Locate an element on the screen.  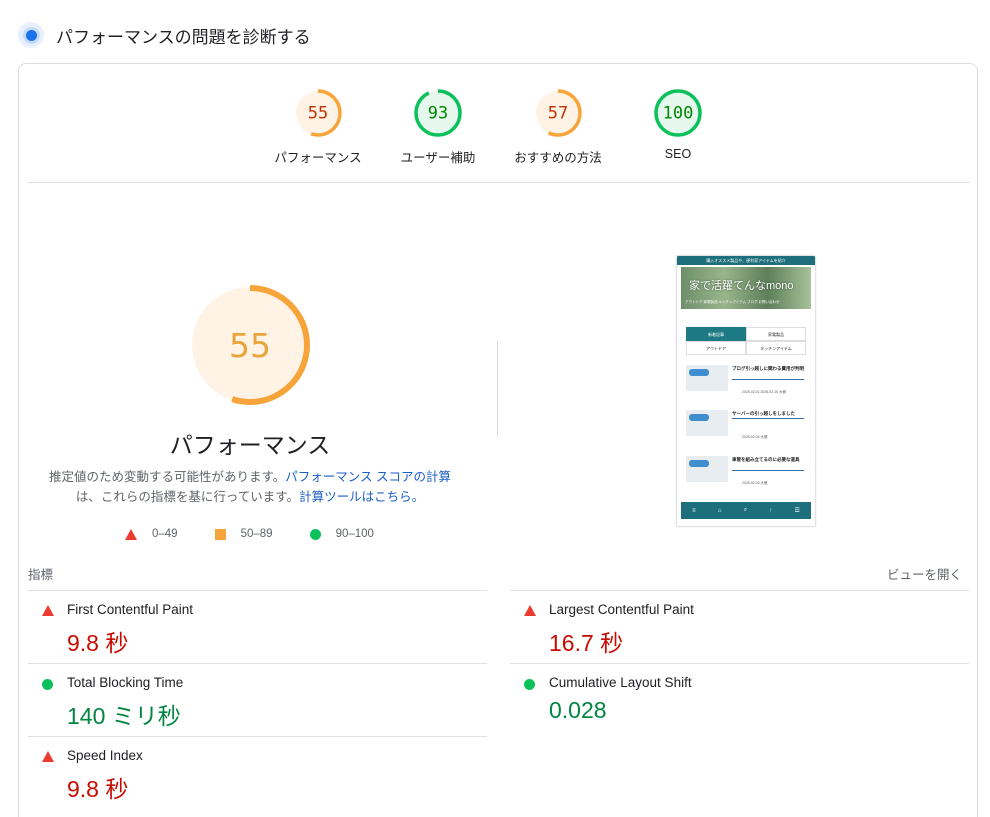
metric-tbt: Total Blocking Time 140 ミリ秒 is located at coordinates (257, 700).